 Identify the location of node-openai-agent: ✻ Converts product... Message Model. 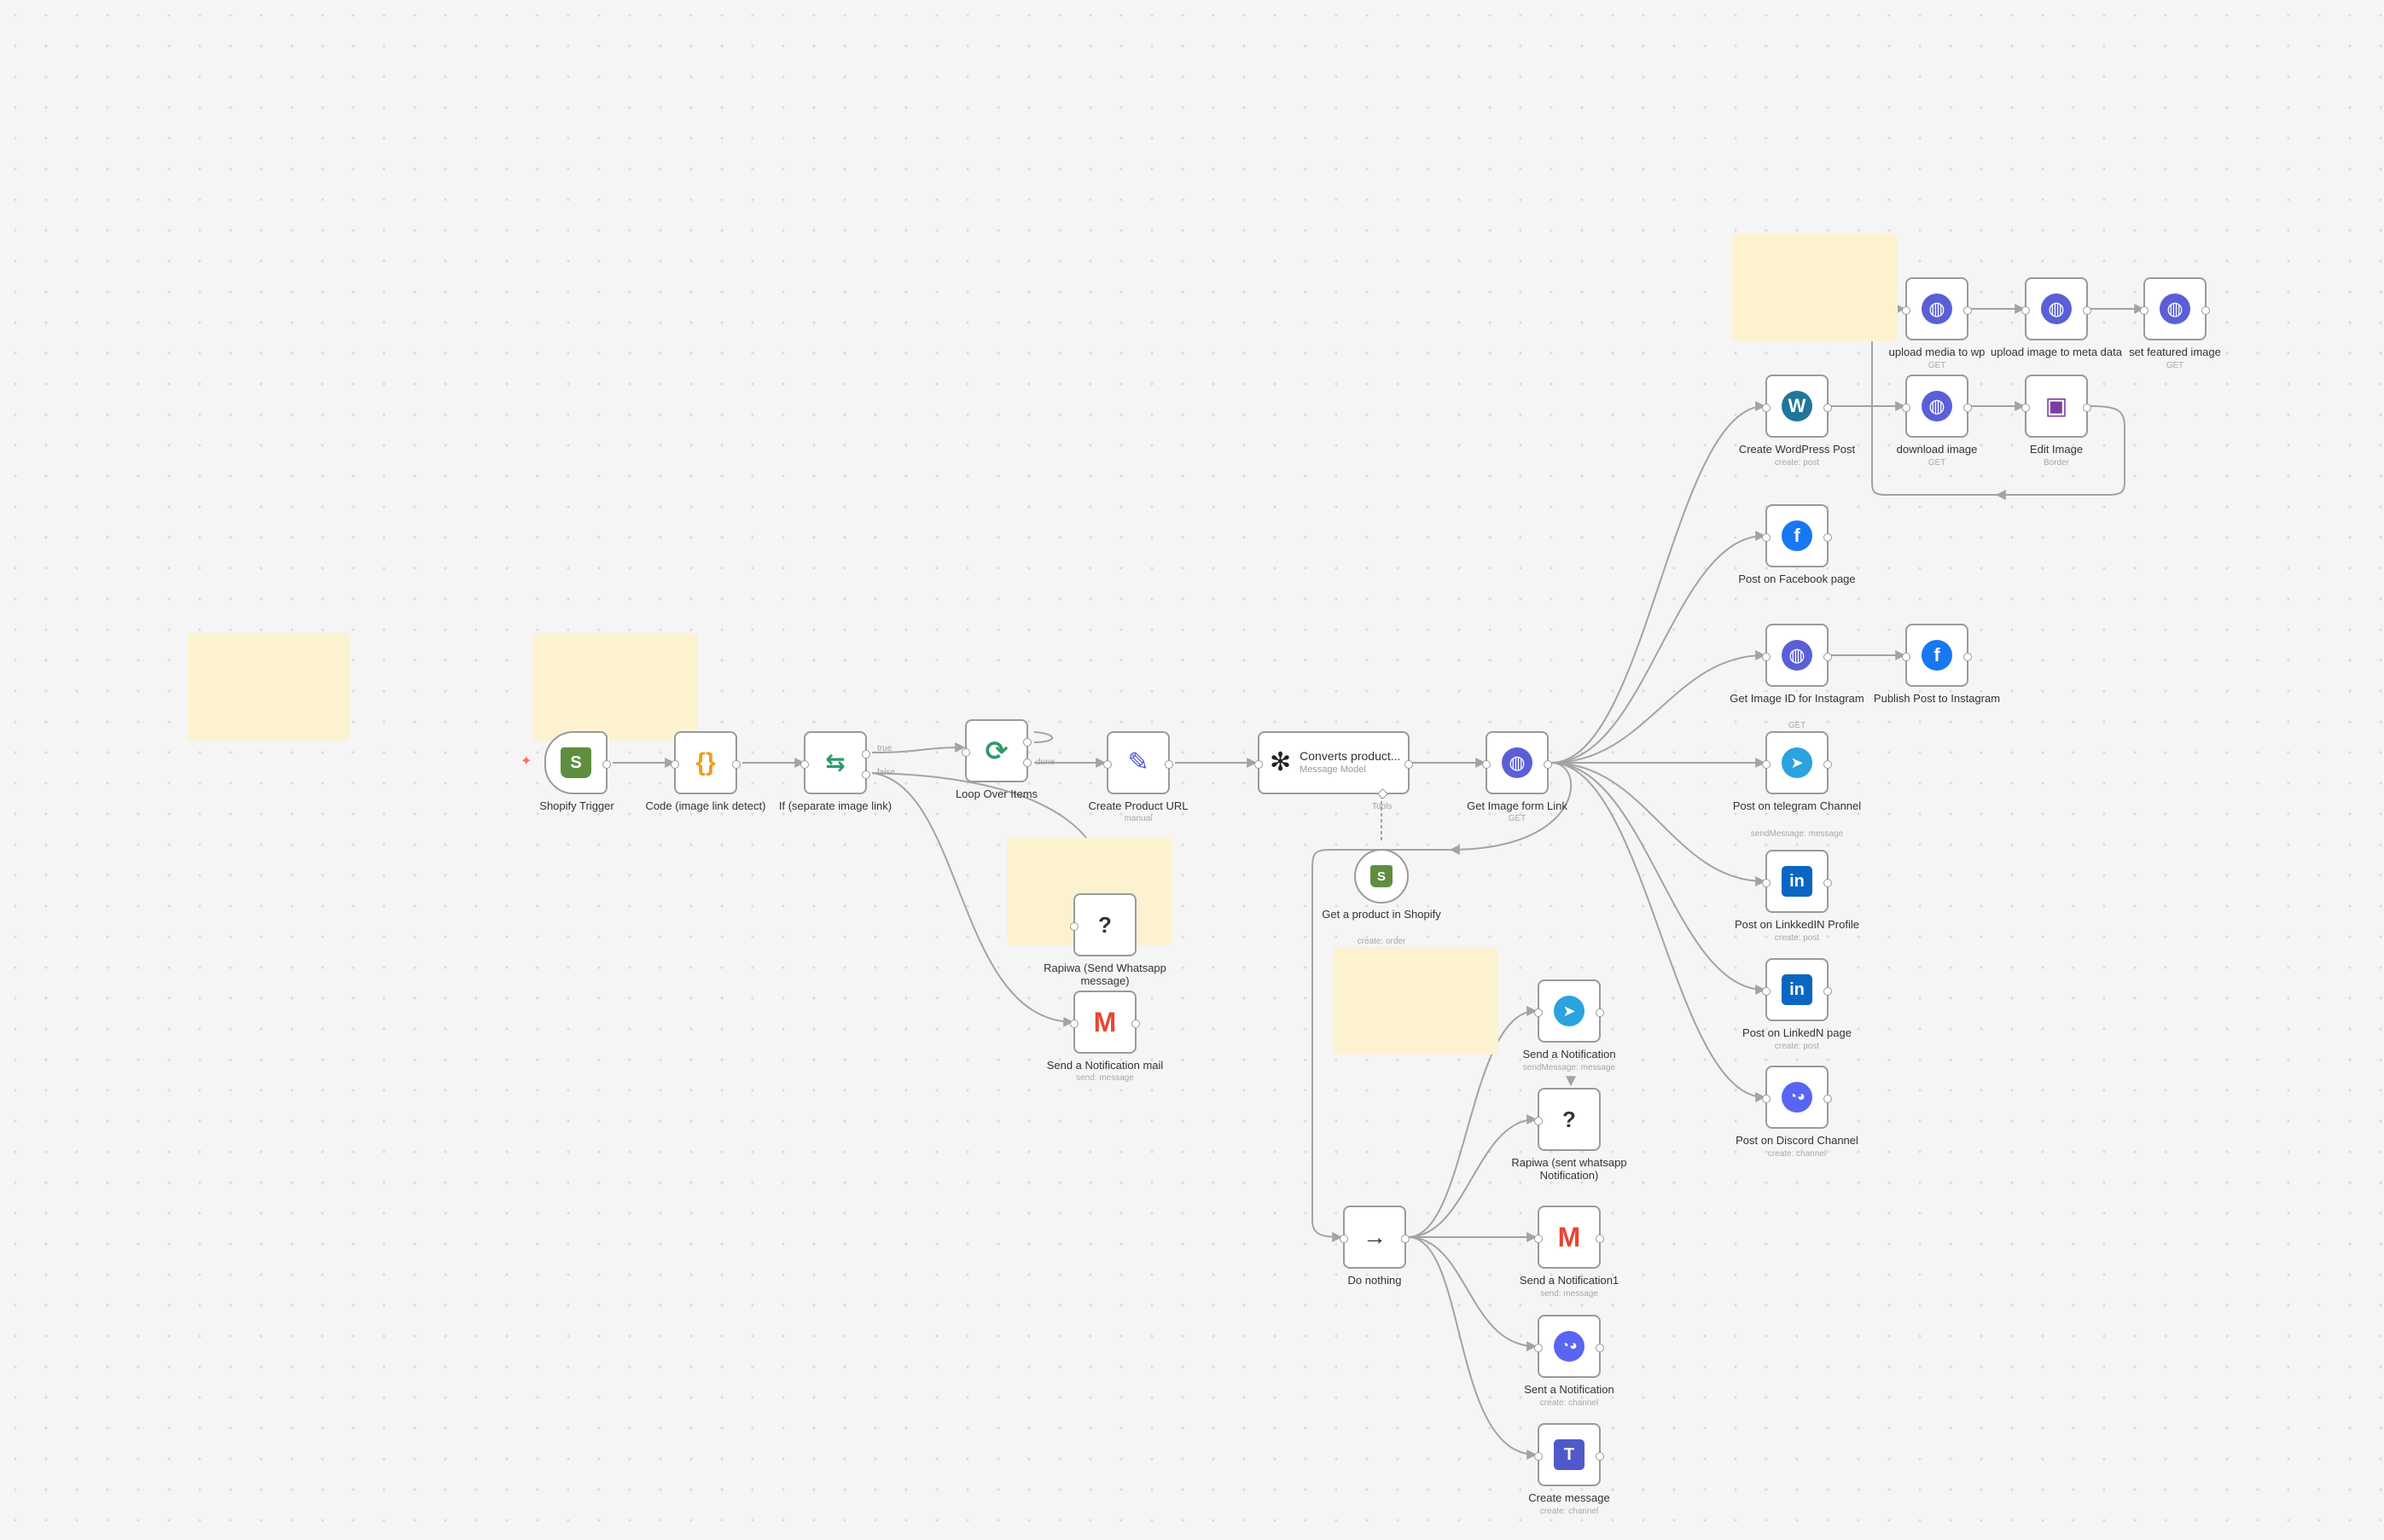
(1333, 765).